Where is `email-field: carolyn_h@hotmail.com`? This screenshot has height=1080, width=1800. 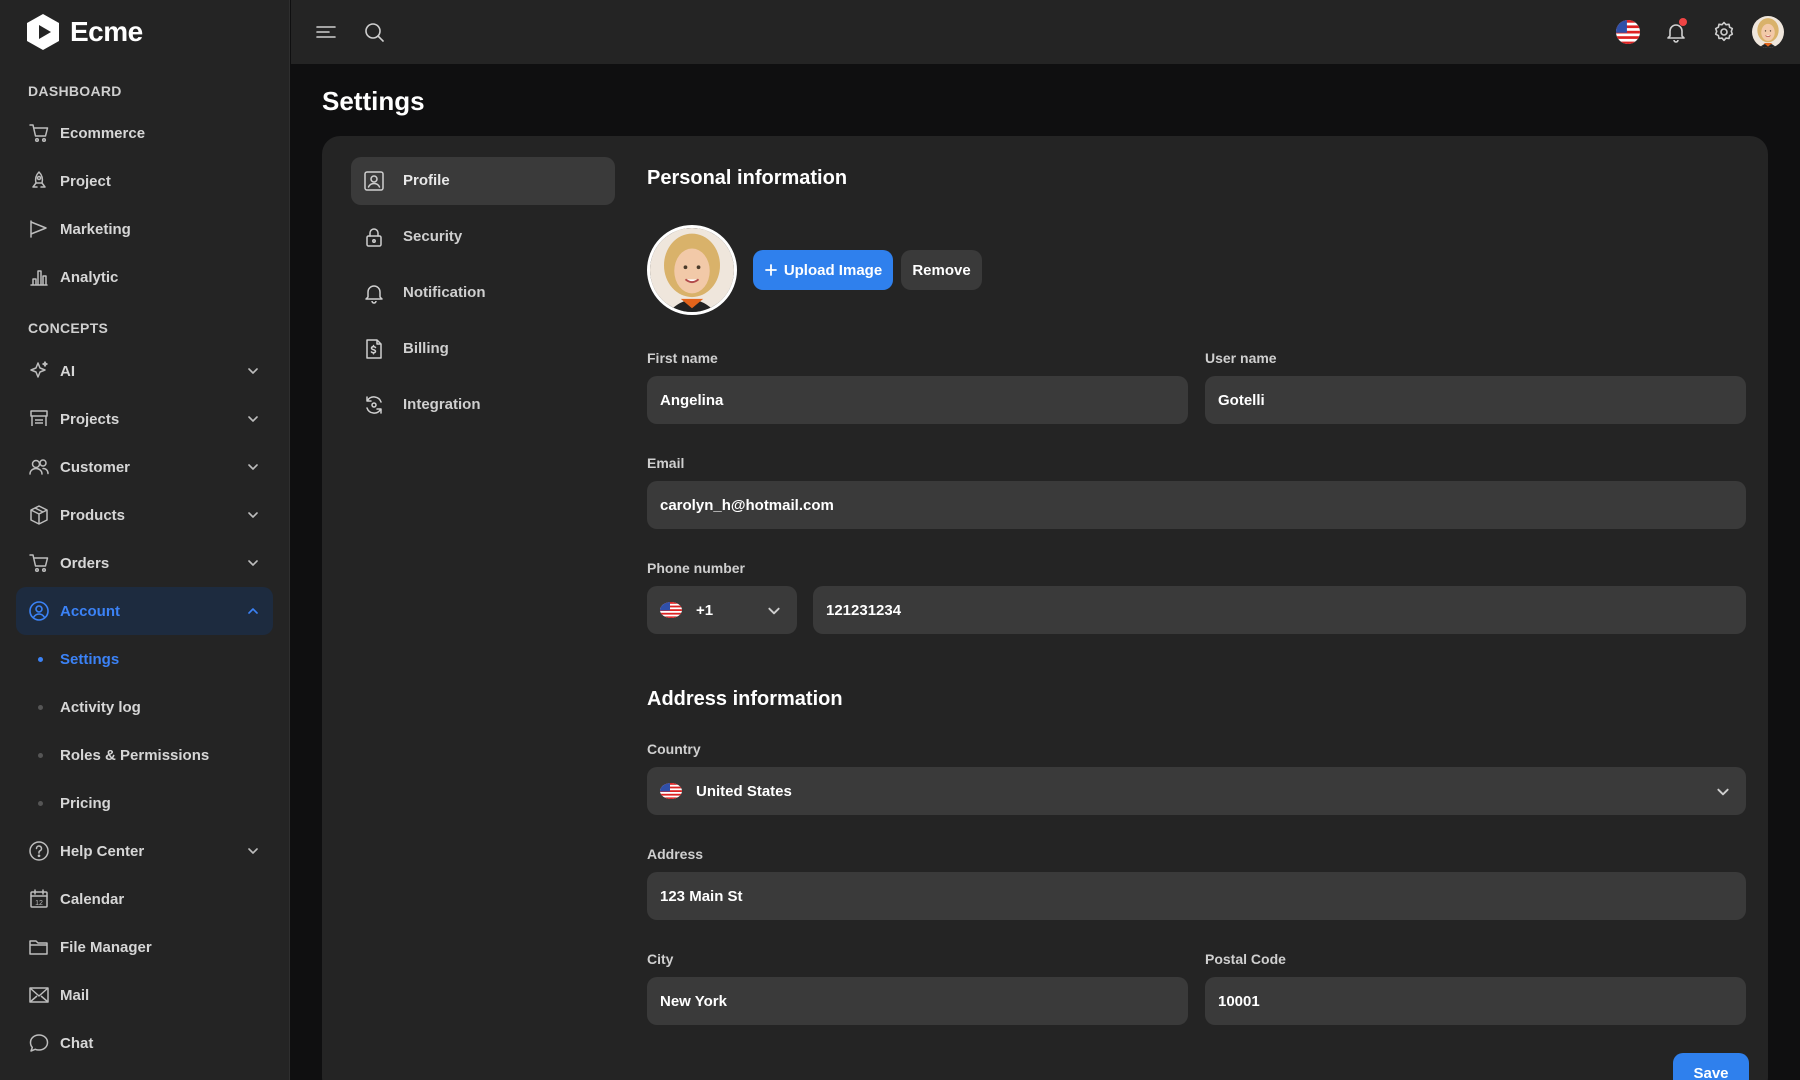
email-field: carolyn_h@hotmail.com is located at coordinates (1196, 505).